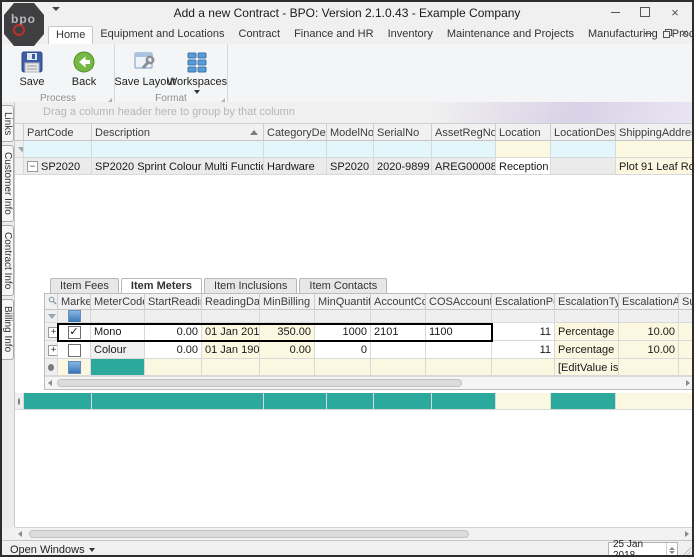 This screenshot has width=694, height=557. I want to click on grid-cell: 01 Jan 1900, so click(231, 350).